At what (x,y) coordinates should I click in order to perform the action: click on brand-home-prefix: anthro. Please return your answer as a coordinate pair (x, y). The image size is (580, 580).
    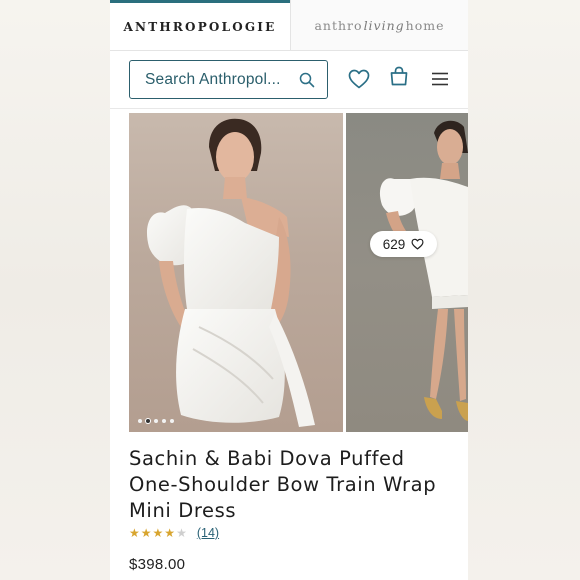
    Looking at the image, I should click on (338, 25).